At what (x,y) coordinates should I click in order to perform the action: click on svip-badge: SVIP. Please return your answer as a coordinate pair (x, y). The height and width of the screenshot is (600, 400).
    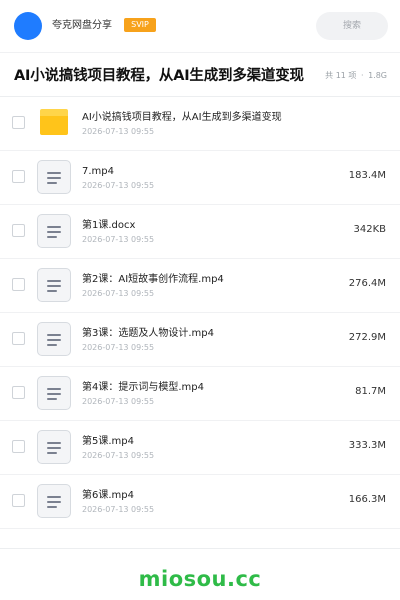
    Looking at the image, I should click on (140, 25).